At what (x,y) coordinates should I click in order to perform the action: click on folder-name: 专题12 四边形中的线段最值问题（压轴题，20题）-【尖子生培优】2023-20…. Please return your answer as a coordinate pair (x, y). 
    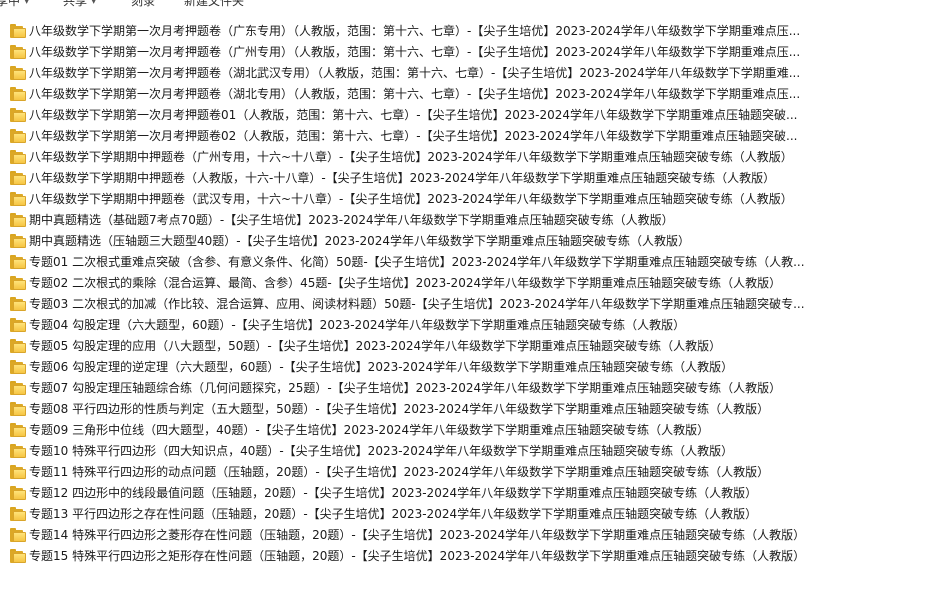
    Looking at the image, I should click on (393, 493).